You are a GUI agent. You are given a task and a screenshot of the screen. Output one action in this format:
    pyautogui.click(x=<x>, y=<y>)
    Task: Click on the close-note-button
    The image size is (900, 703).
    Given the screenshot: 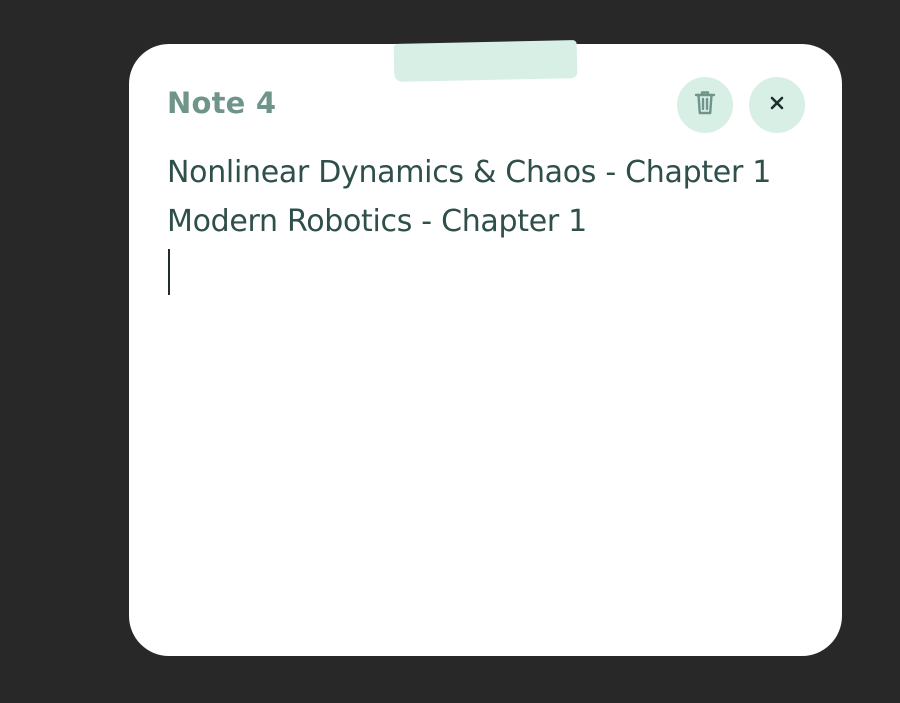 What is the action you would take?
    pyautogui.click(x=777, y=105)
    